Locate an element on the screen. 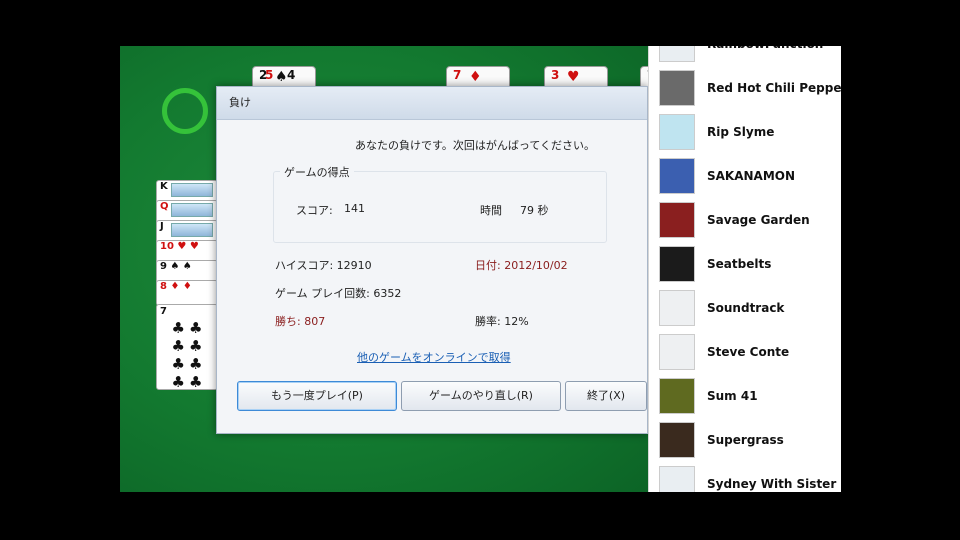 This screenshot has width=960, height=540. dialog-title: 負け is located at coordinates (432, 103).